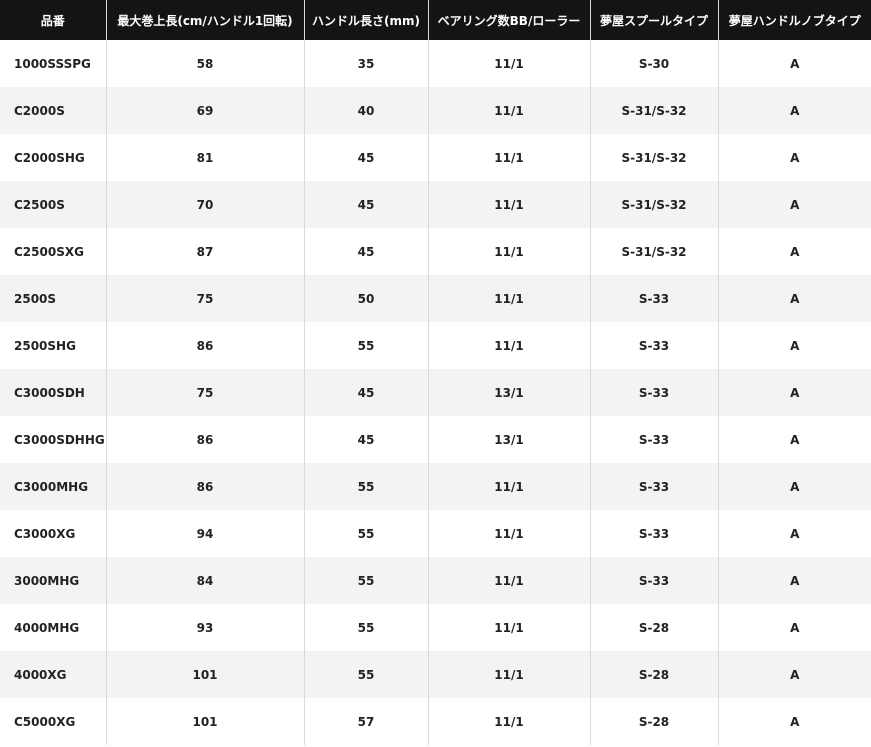  I want to click on cell-model: C2500SXG, so click(53, 251).